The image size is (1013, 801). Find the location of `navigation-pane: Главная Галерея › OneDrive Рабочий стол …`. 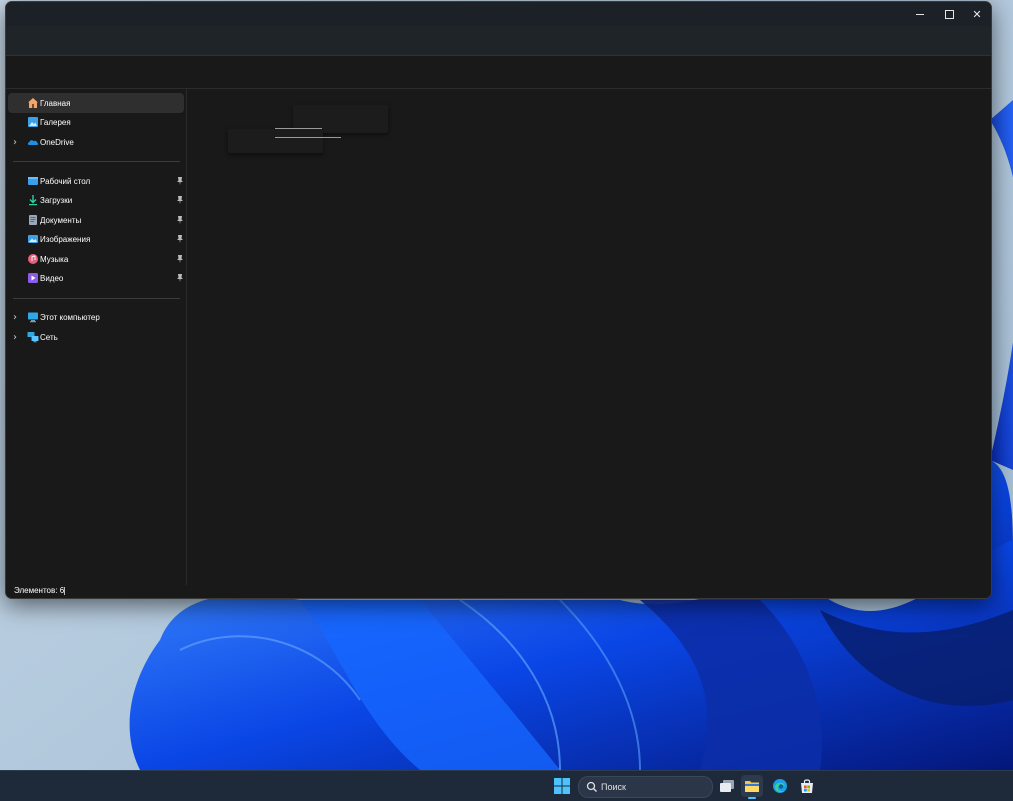

navigation-pane: Главная Галерея › OneDrive Рабочий стол … is located at coordinates (96, 337).